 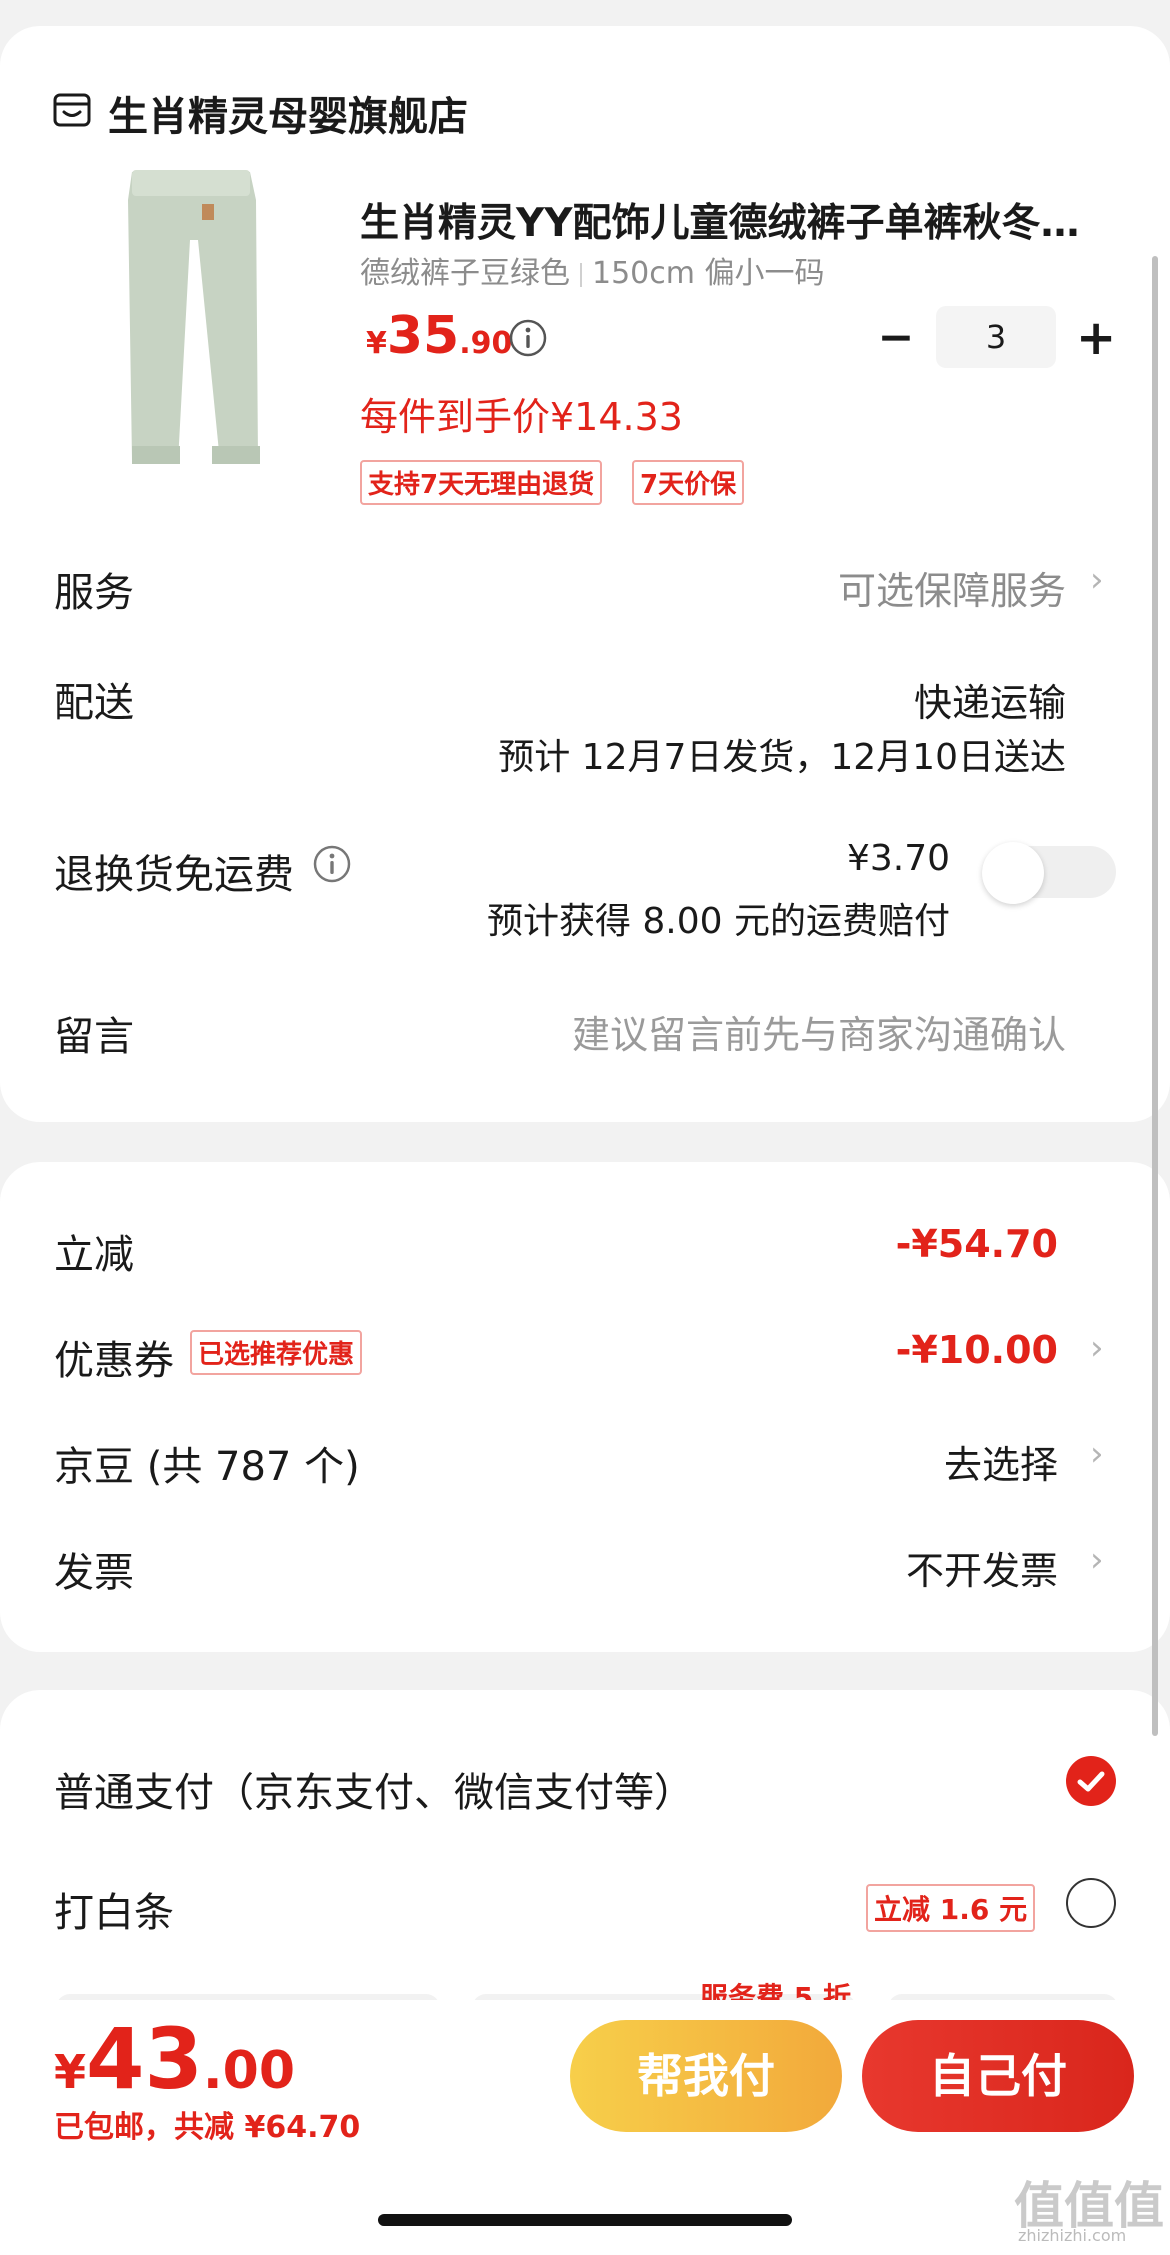 What do you see at coordinates (94, 1037) in the screenshot?
I see `message-label: 留言` at bounding box center [94, 1037].